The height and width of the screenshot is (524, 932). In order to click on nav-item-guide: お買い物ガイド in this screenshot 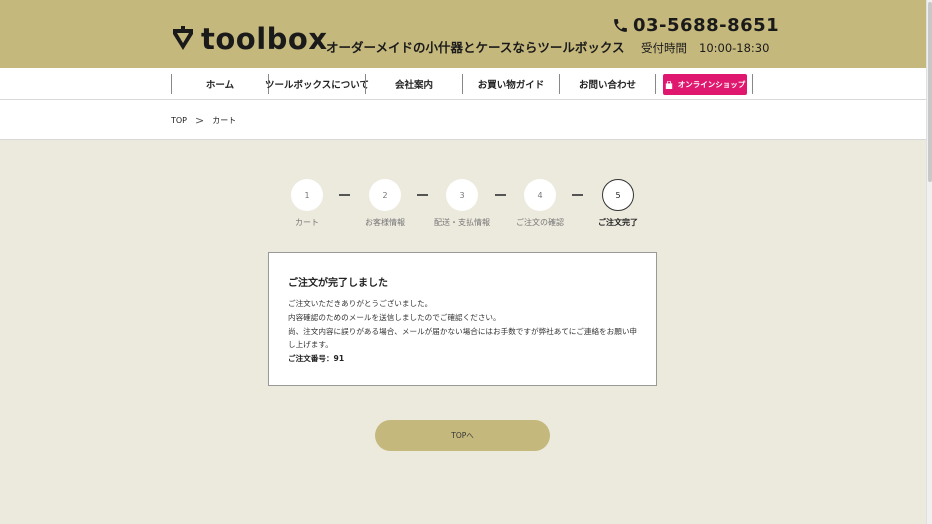, I will do `click(510, 84)`.